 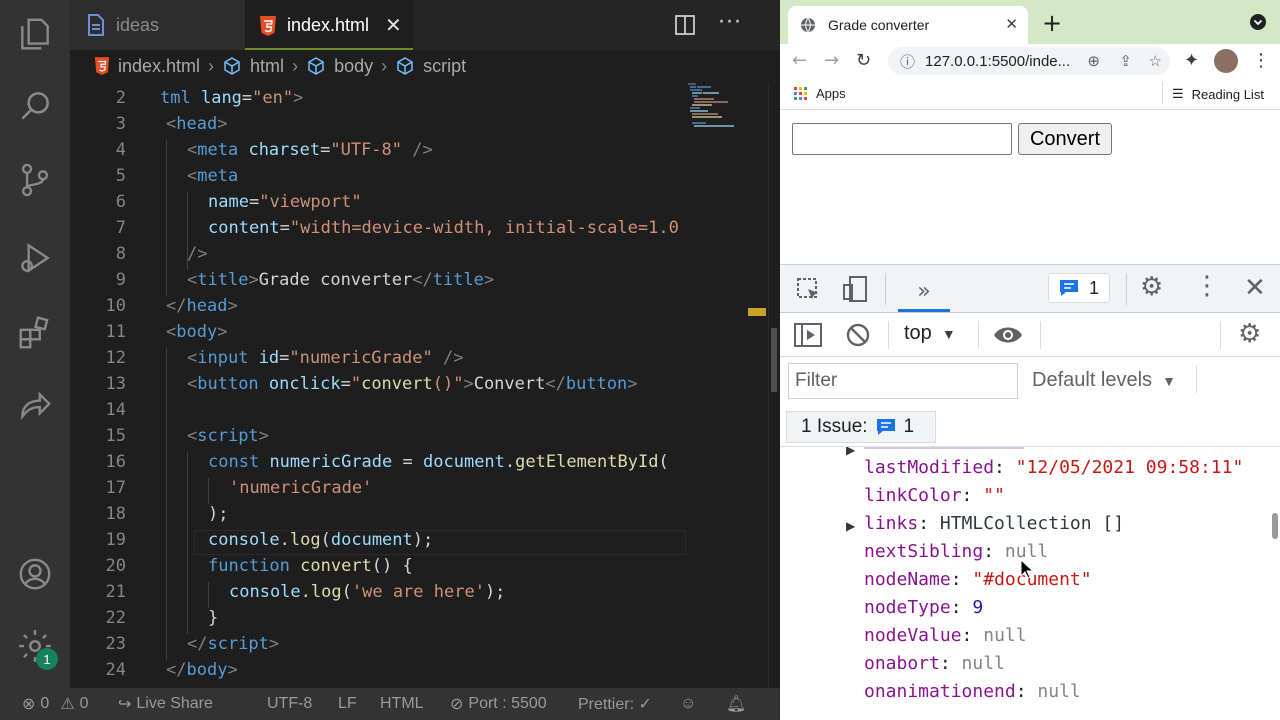 What do you see at coordinates (930, 333) in the screenshot?
I see `context-selector: top ▼` at bounding box center [930, 333].